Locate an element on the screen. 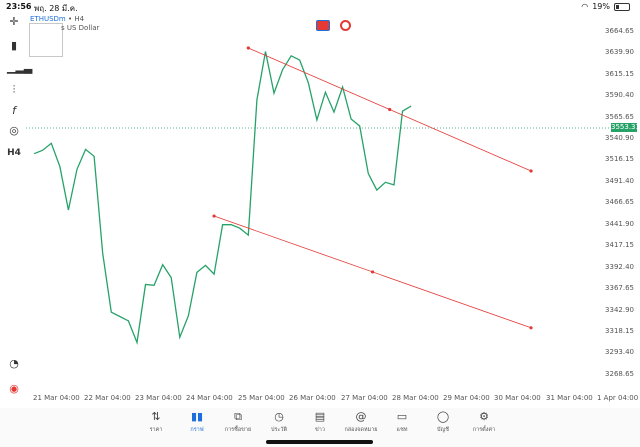 This screenshot has width=640, height=447. current-price-badge: 3553.31 is located at coordinates (625, 127).